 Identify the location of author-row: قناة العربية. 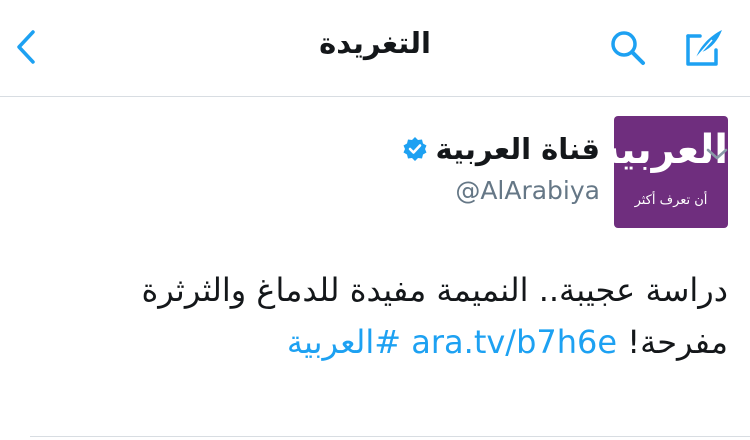
(501, 149).